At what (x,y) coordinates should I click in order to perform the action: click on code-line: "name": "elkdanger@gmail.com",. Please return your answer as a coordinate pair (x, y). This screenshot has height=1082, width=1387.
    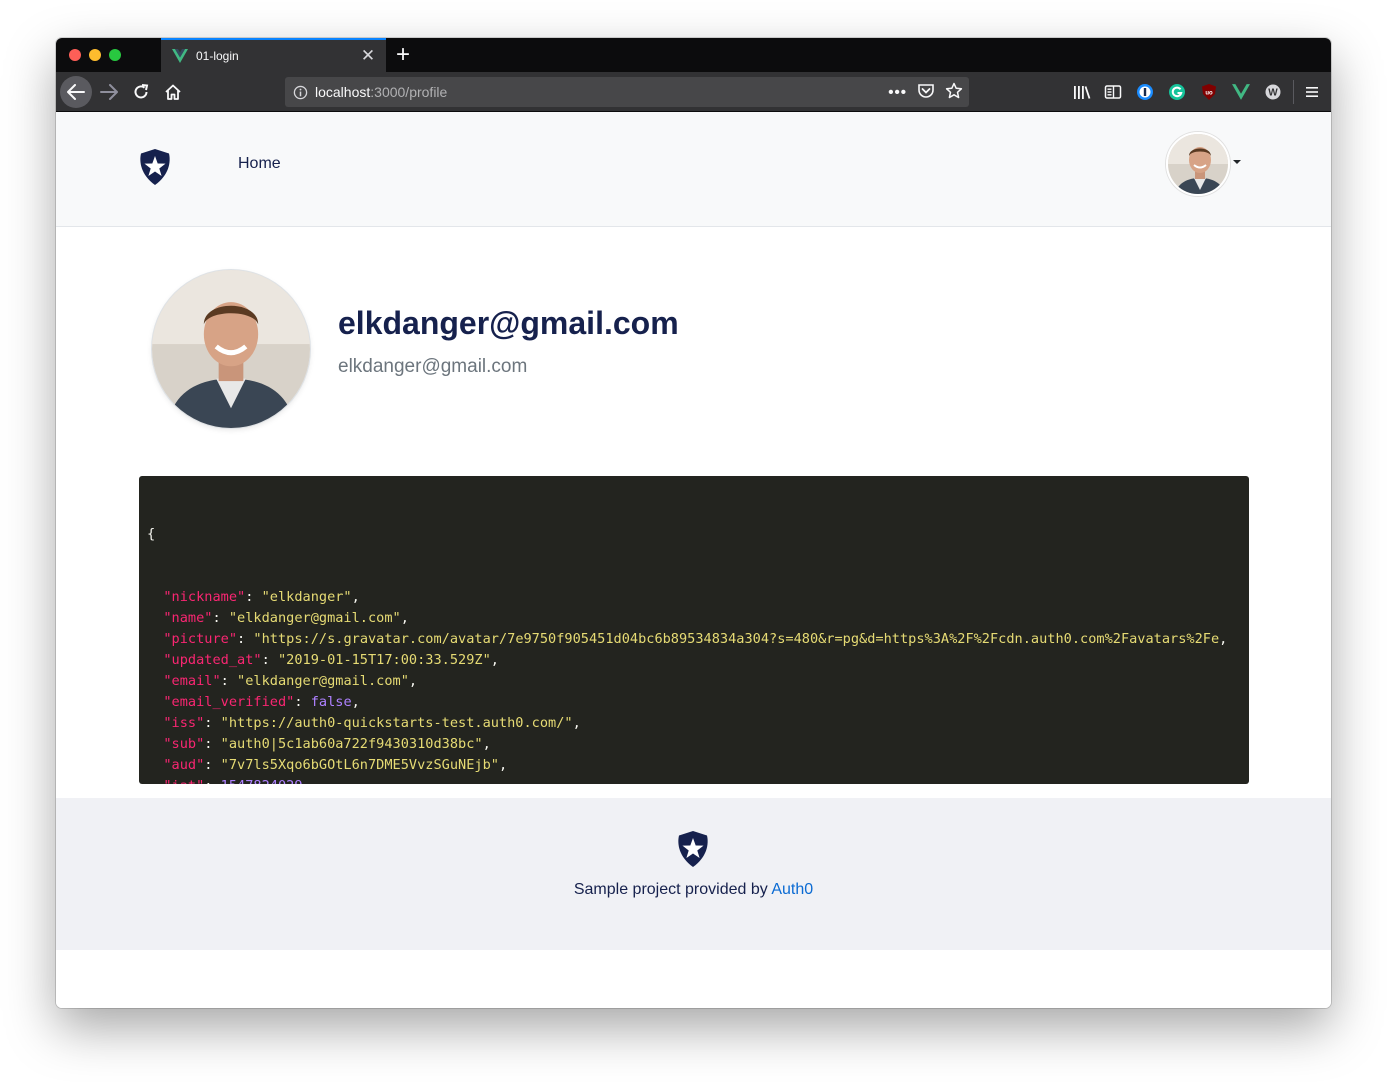
    Looking at the image, I should click on (286, 618).